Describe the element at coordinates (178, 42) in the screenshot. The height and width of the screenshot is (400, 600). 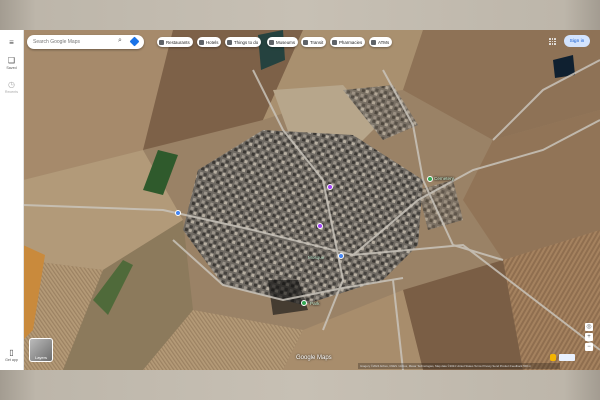
I see `chip-label: Restaurants` at that location.